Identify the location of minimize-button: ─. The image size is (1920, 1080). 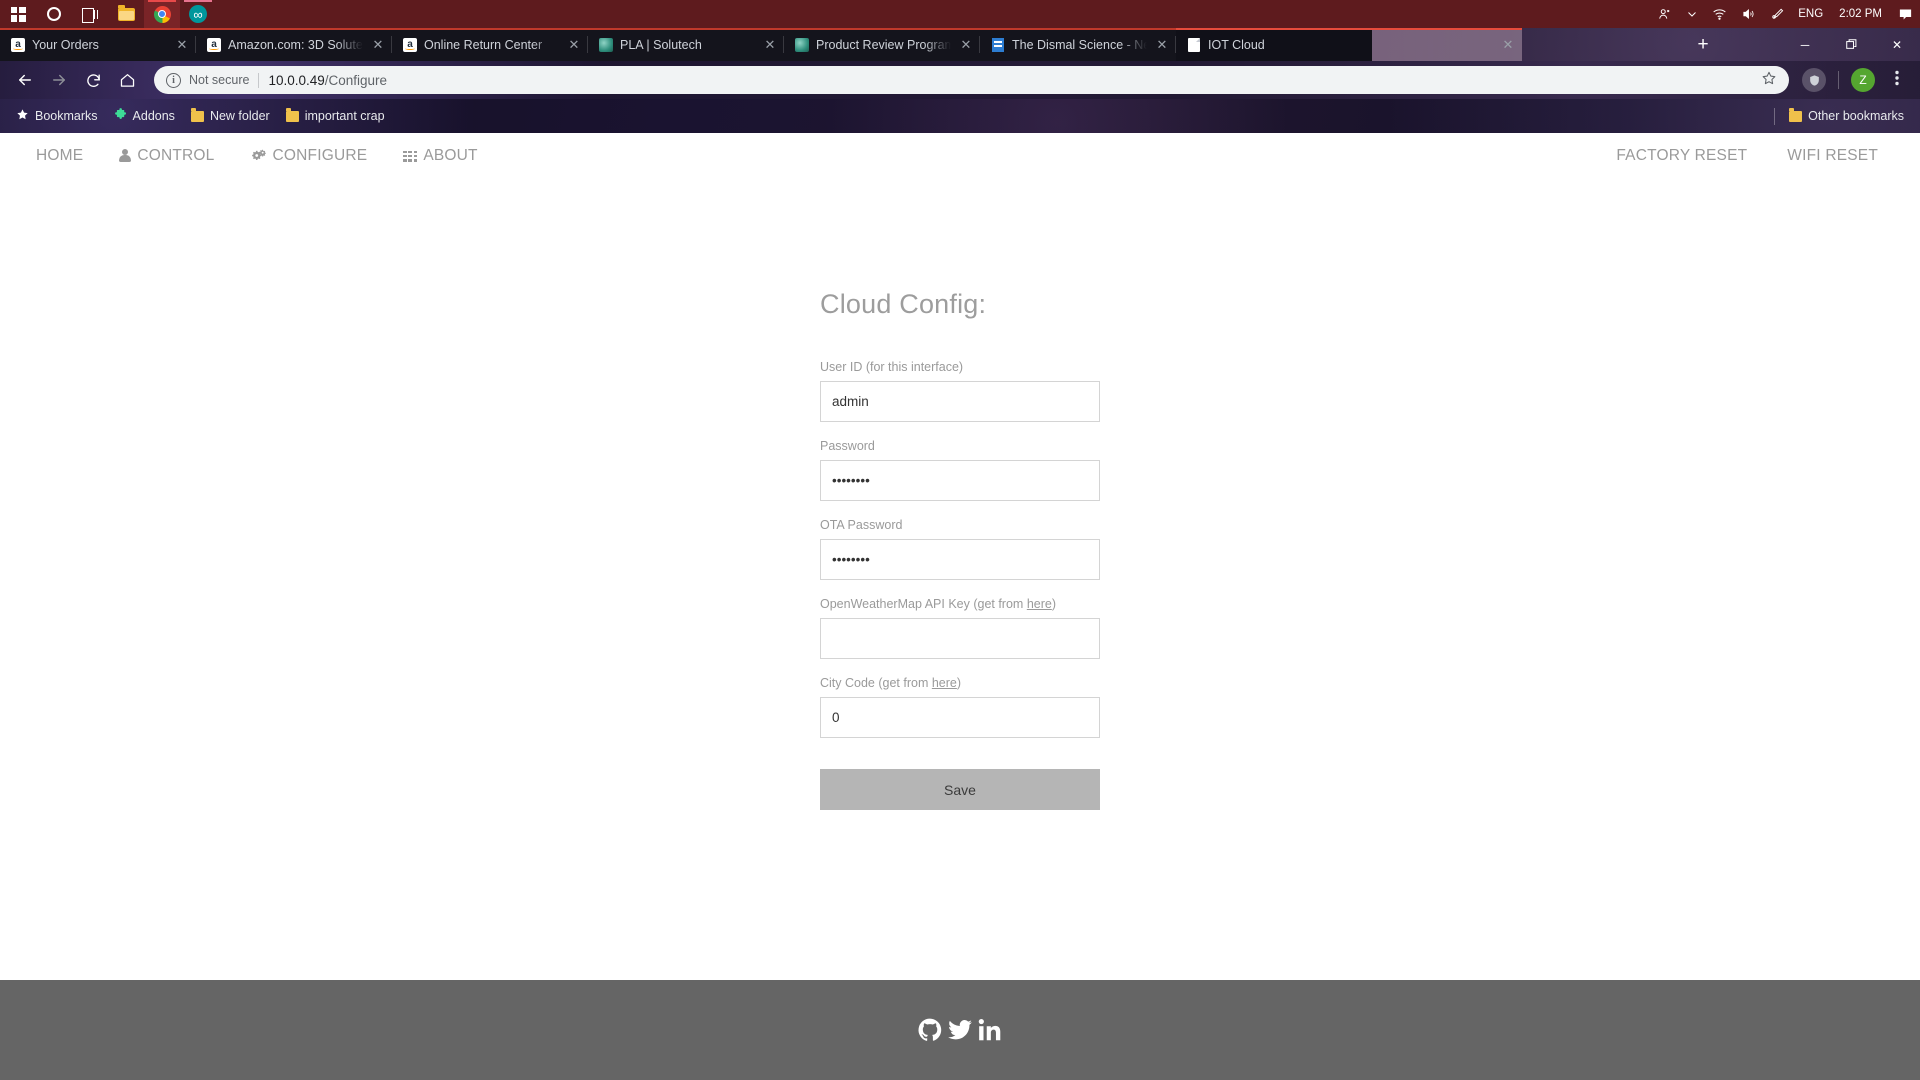
(1805, 44).